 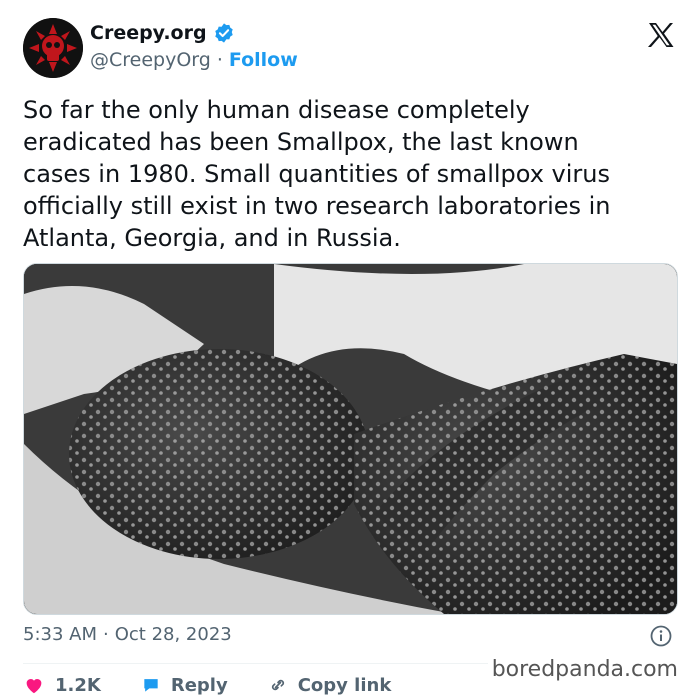 I want to click on handle-row: @CreepyOrg · Follow, so click(x=194, y=60).